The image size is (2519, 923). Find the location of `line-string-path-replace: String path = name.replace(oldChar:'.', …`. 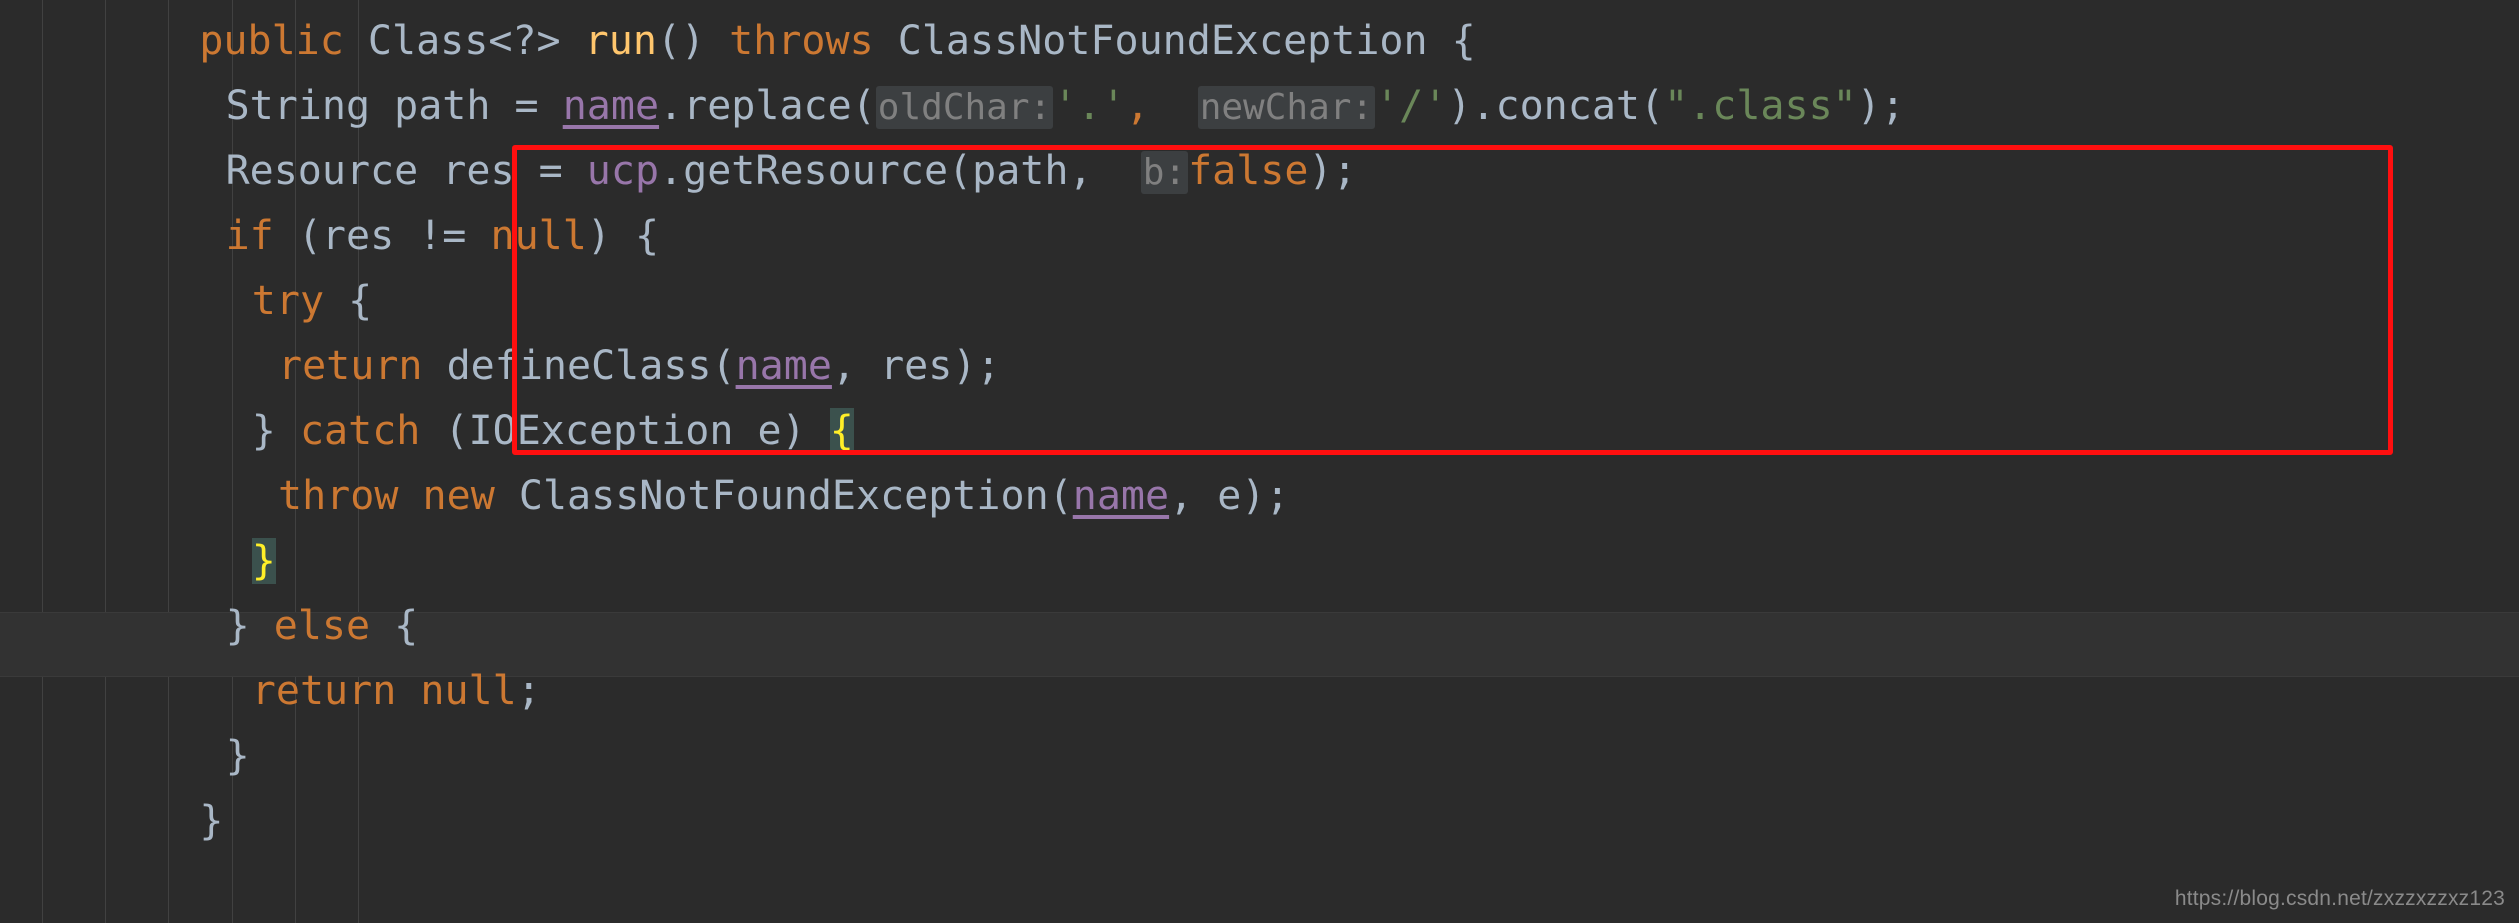

line-string-path-replace: String path = name.replace(oldChar:'.', … is located at coordinates (1259, 106).